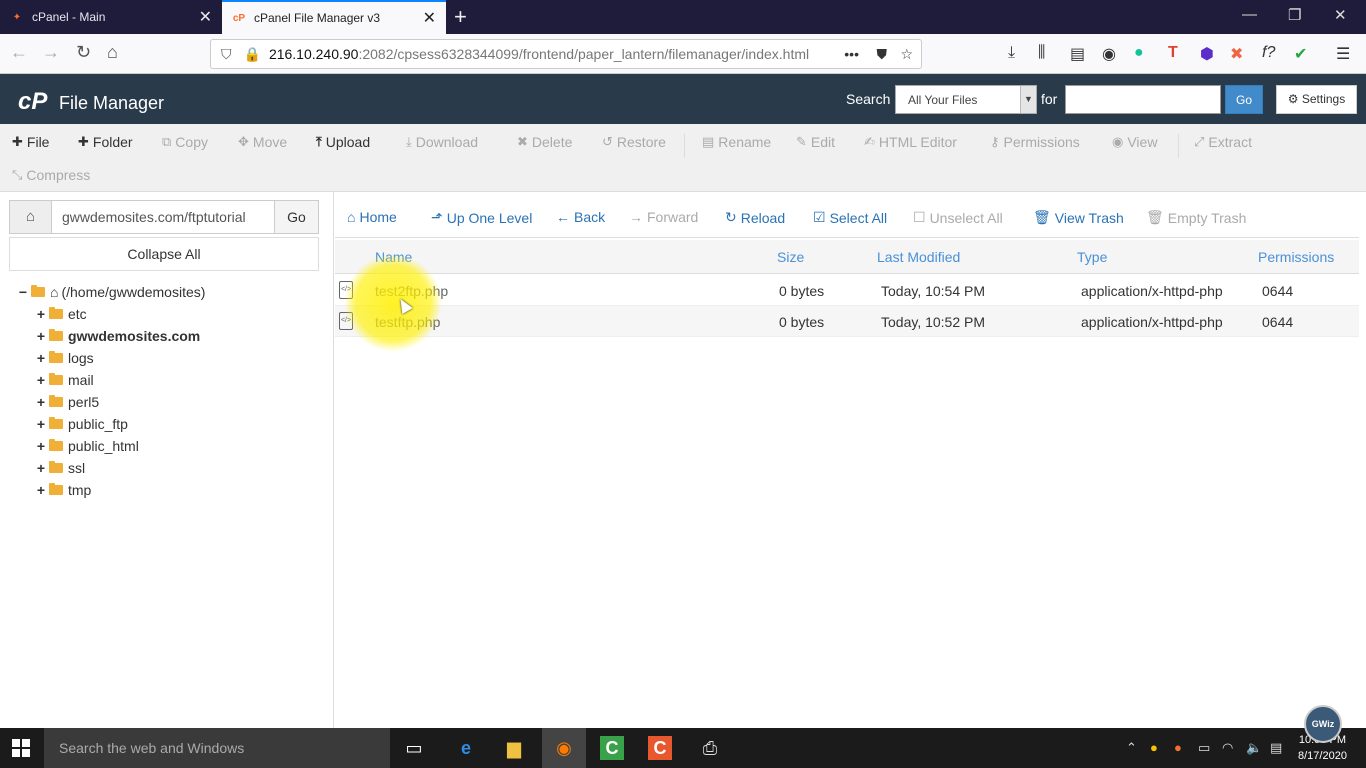 This screenshot has width=1366, height=768. Describe the element at coordinates (393, 257) in the screenshot. I see `column-name: Name` at that location.